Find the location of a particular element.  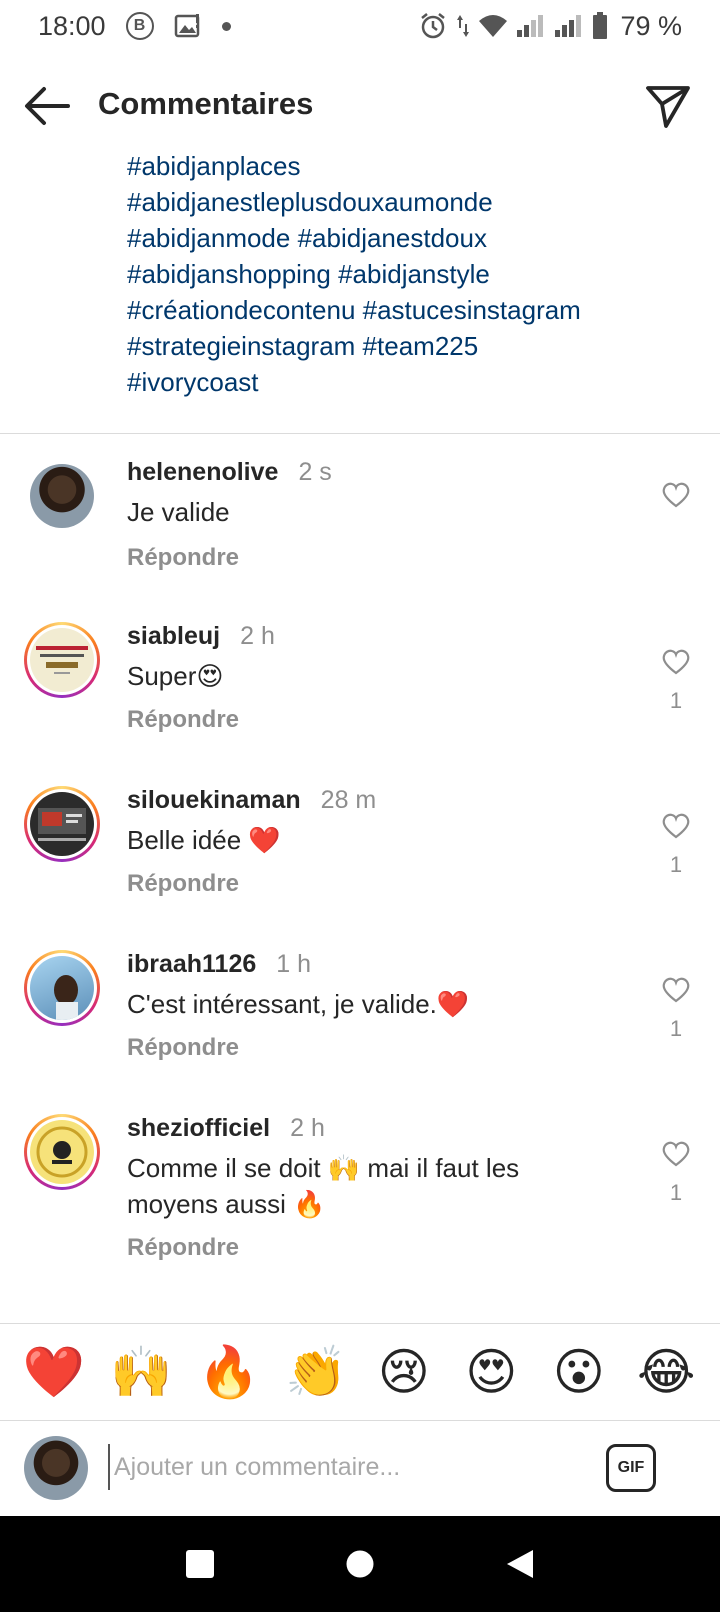

comment-text: Belle idée ❤️ is located at coordinates (204, 840).